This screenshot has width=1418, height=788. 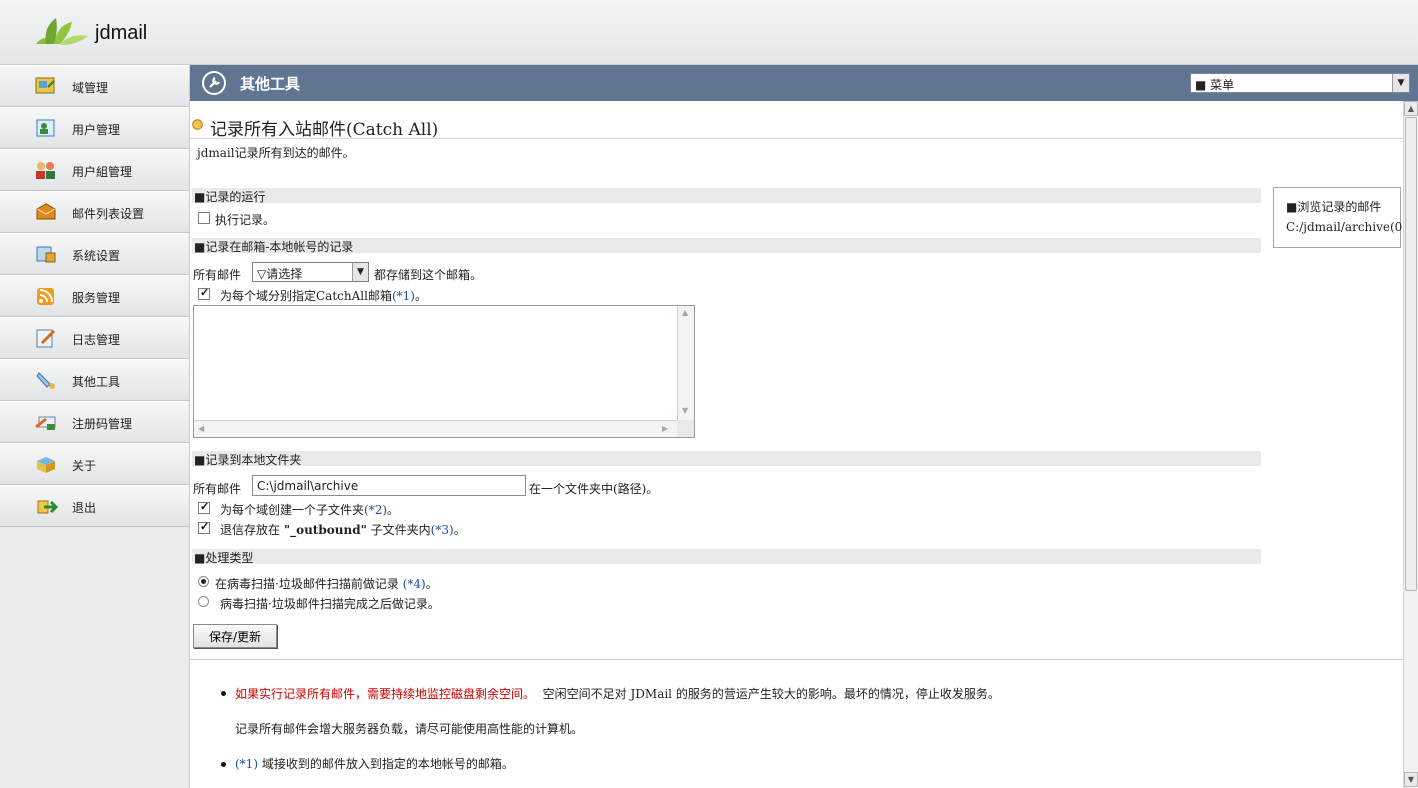 What do you see at coordinates (414, 584) in the screenshot?
I see `footnote-ref-4: (*4)` at bounding box center [414, 584].